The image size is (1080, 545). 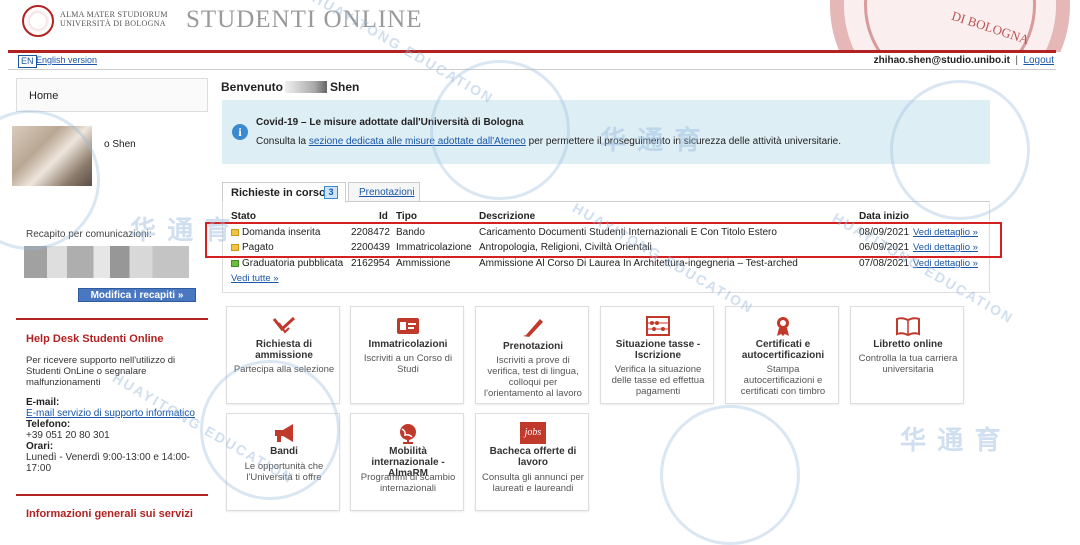 I want to click on help-hours-label: Orari:, so click(x=40, y=446).